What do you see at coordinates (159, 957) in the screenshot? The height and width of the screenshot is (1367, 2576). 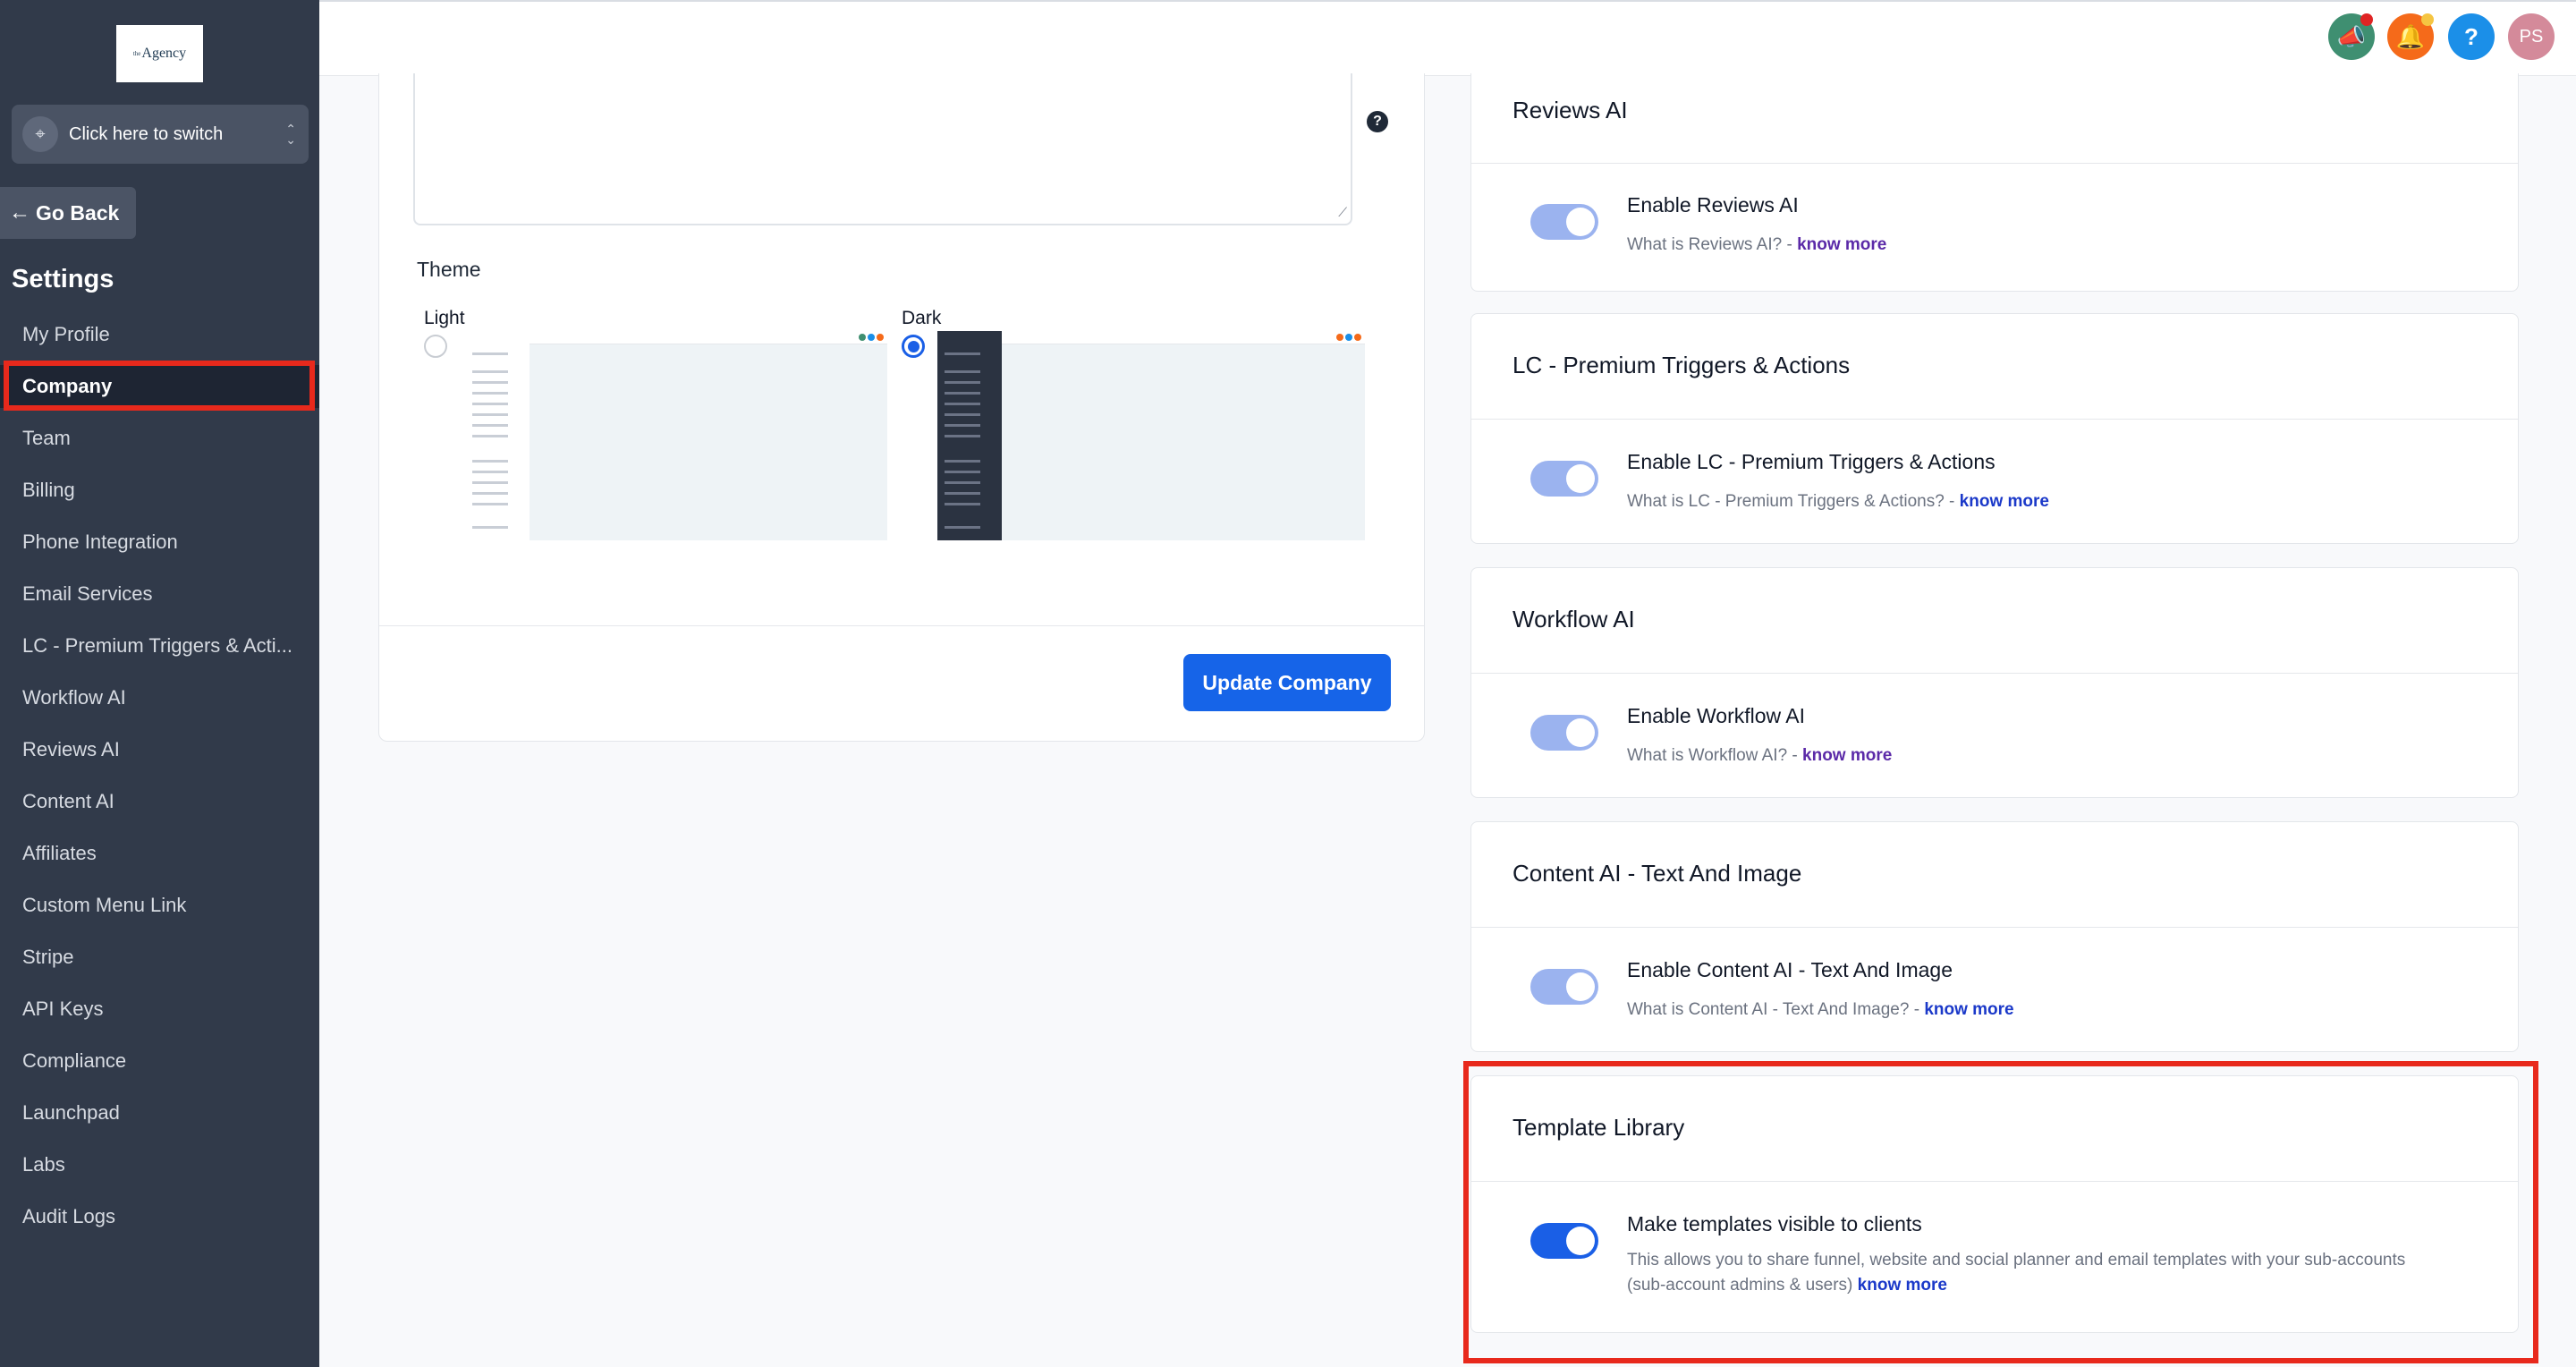 I see `sidebar-item-stripe: Stripe` at bounding box center [159, 957].